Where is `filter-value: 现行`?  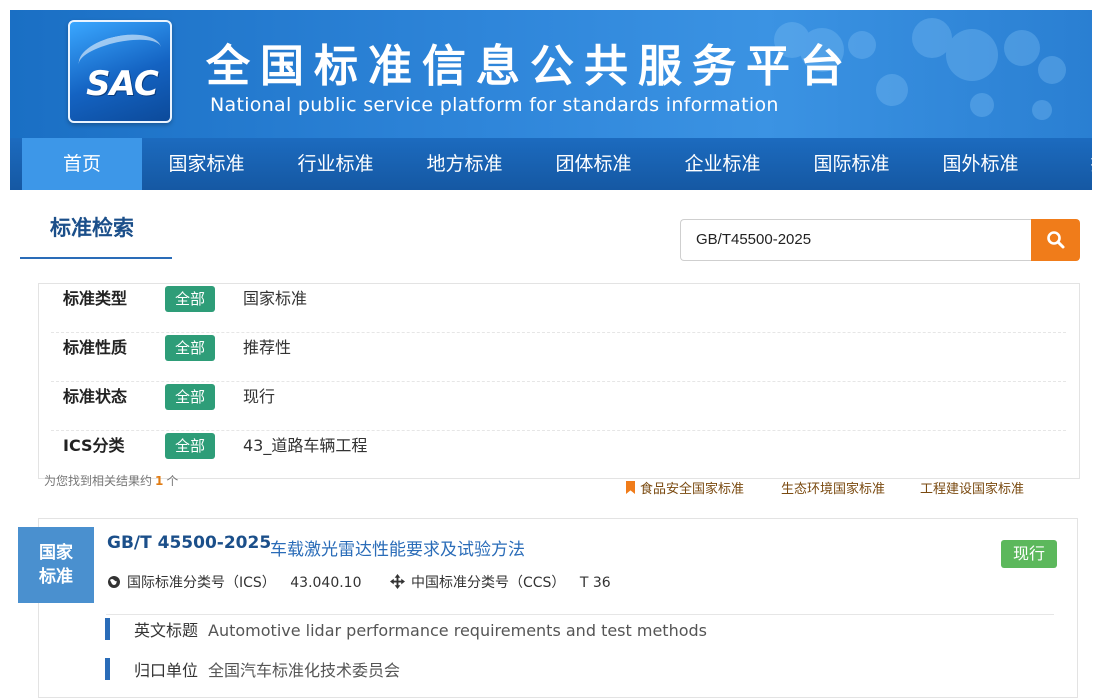
filter-value: 现行 is located at coordinates (259, 397).